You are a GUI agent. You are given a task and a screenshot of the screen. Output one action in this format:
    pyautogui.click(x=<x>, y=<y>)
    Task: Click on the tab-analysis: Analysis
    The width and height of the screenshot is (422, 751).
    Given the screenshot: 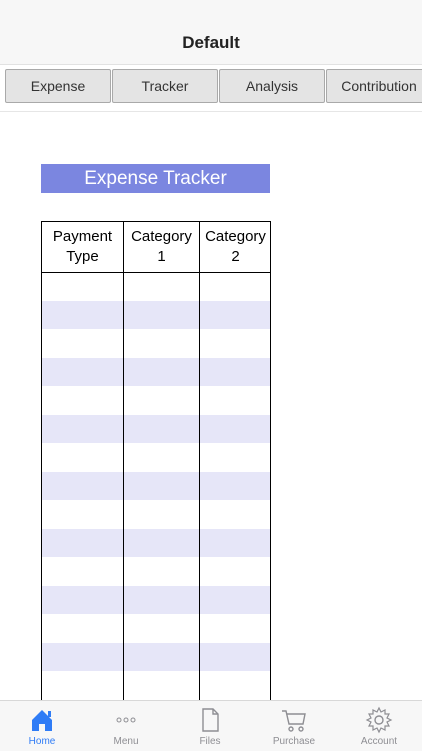 What is the action you would take?
    pyautogui.click(x=272, y=86)
    